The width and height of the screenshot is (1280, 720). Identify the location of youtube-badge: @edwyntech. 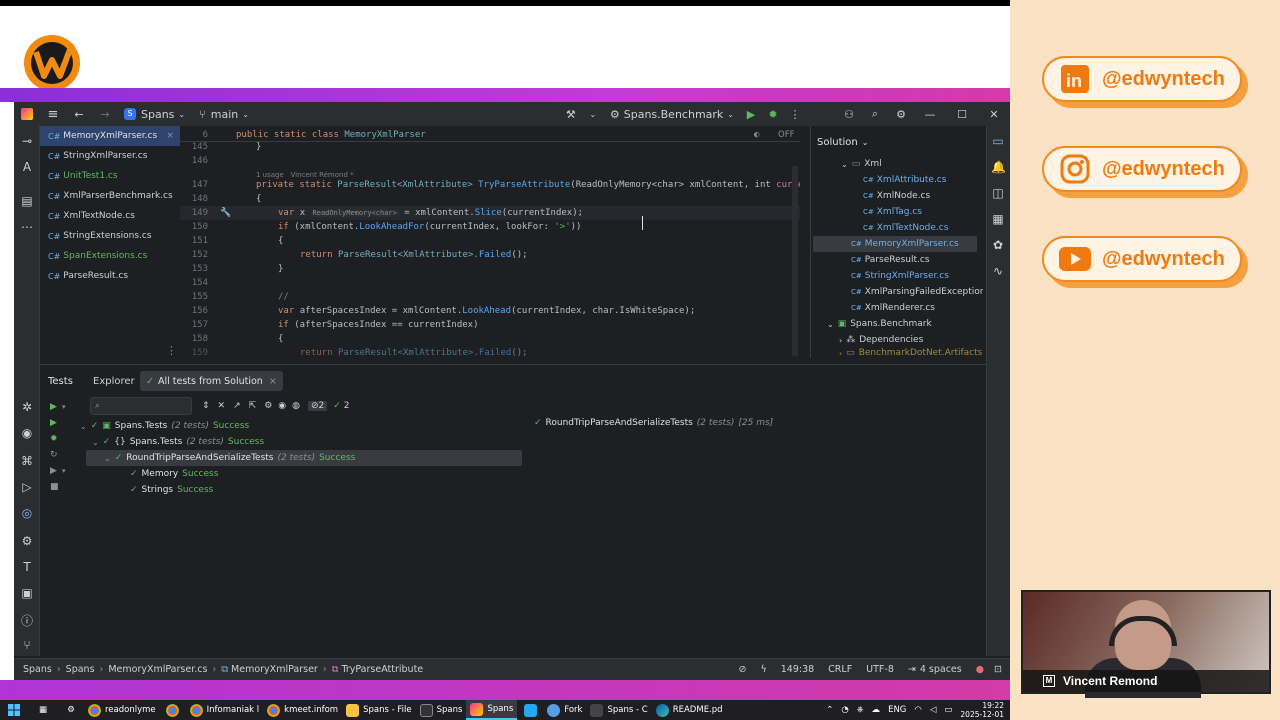
(1142, 259).